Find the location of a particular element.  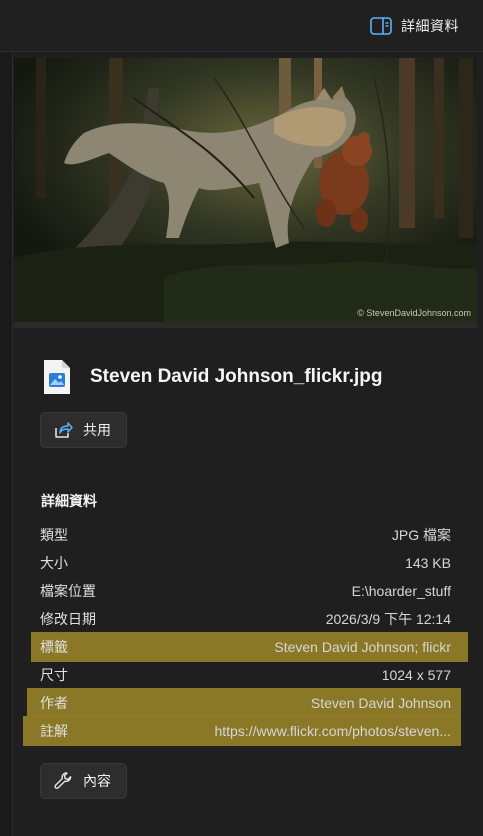

properties-button: 內容 is located at coordinates (83, 781).